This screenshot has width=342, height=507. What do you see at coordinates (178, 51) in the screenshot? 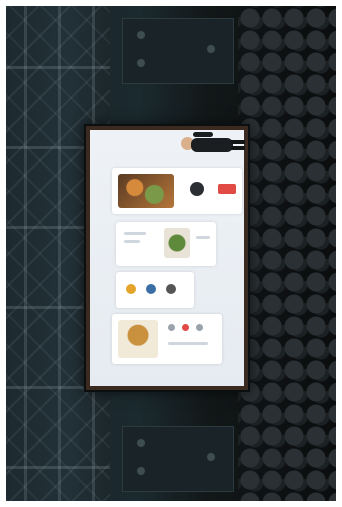
I see `ceiling-rig-top` at bounding box center [178, 51].